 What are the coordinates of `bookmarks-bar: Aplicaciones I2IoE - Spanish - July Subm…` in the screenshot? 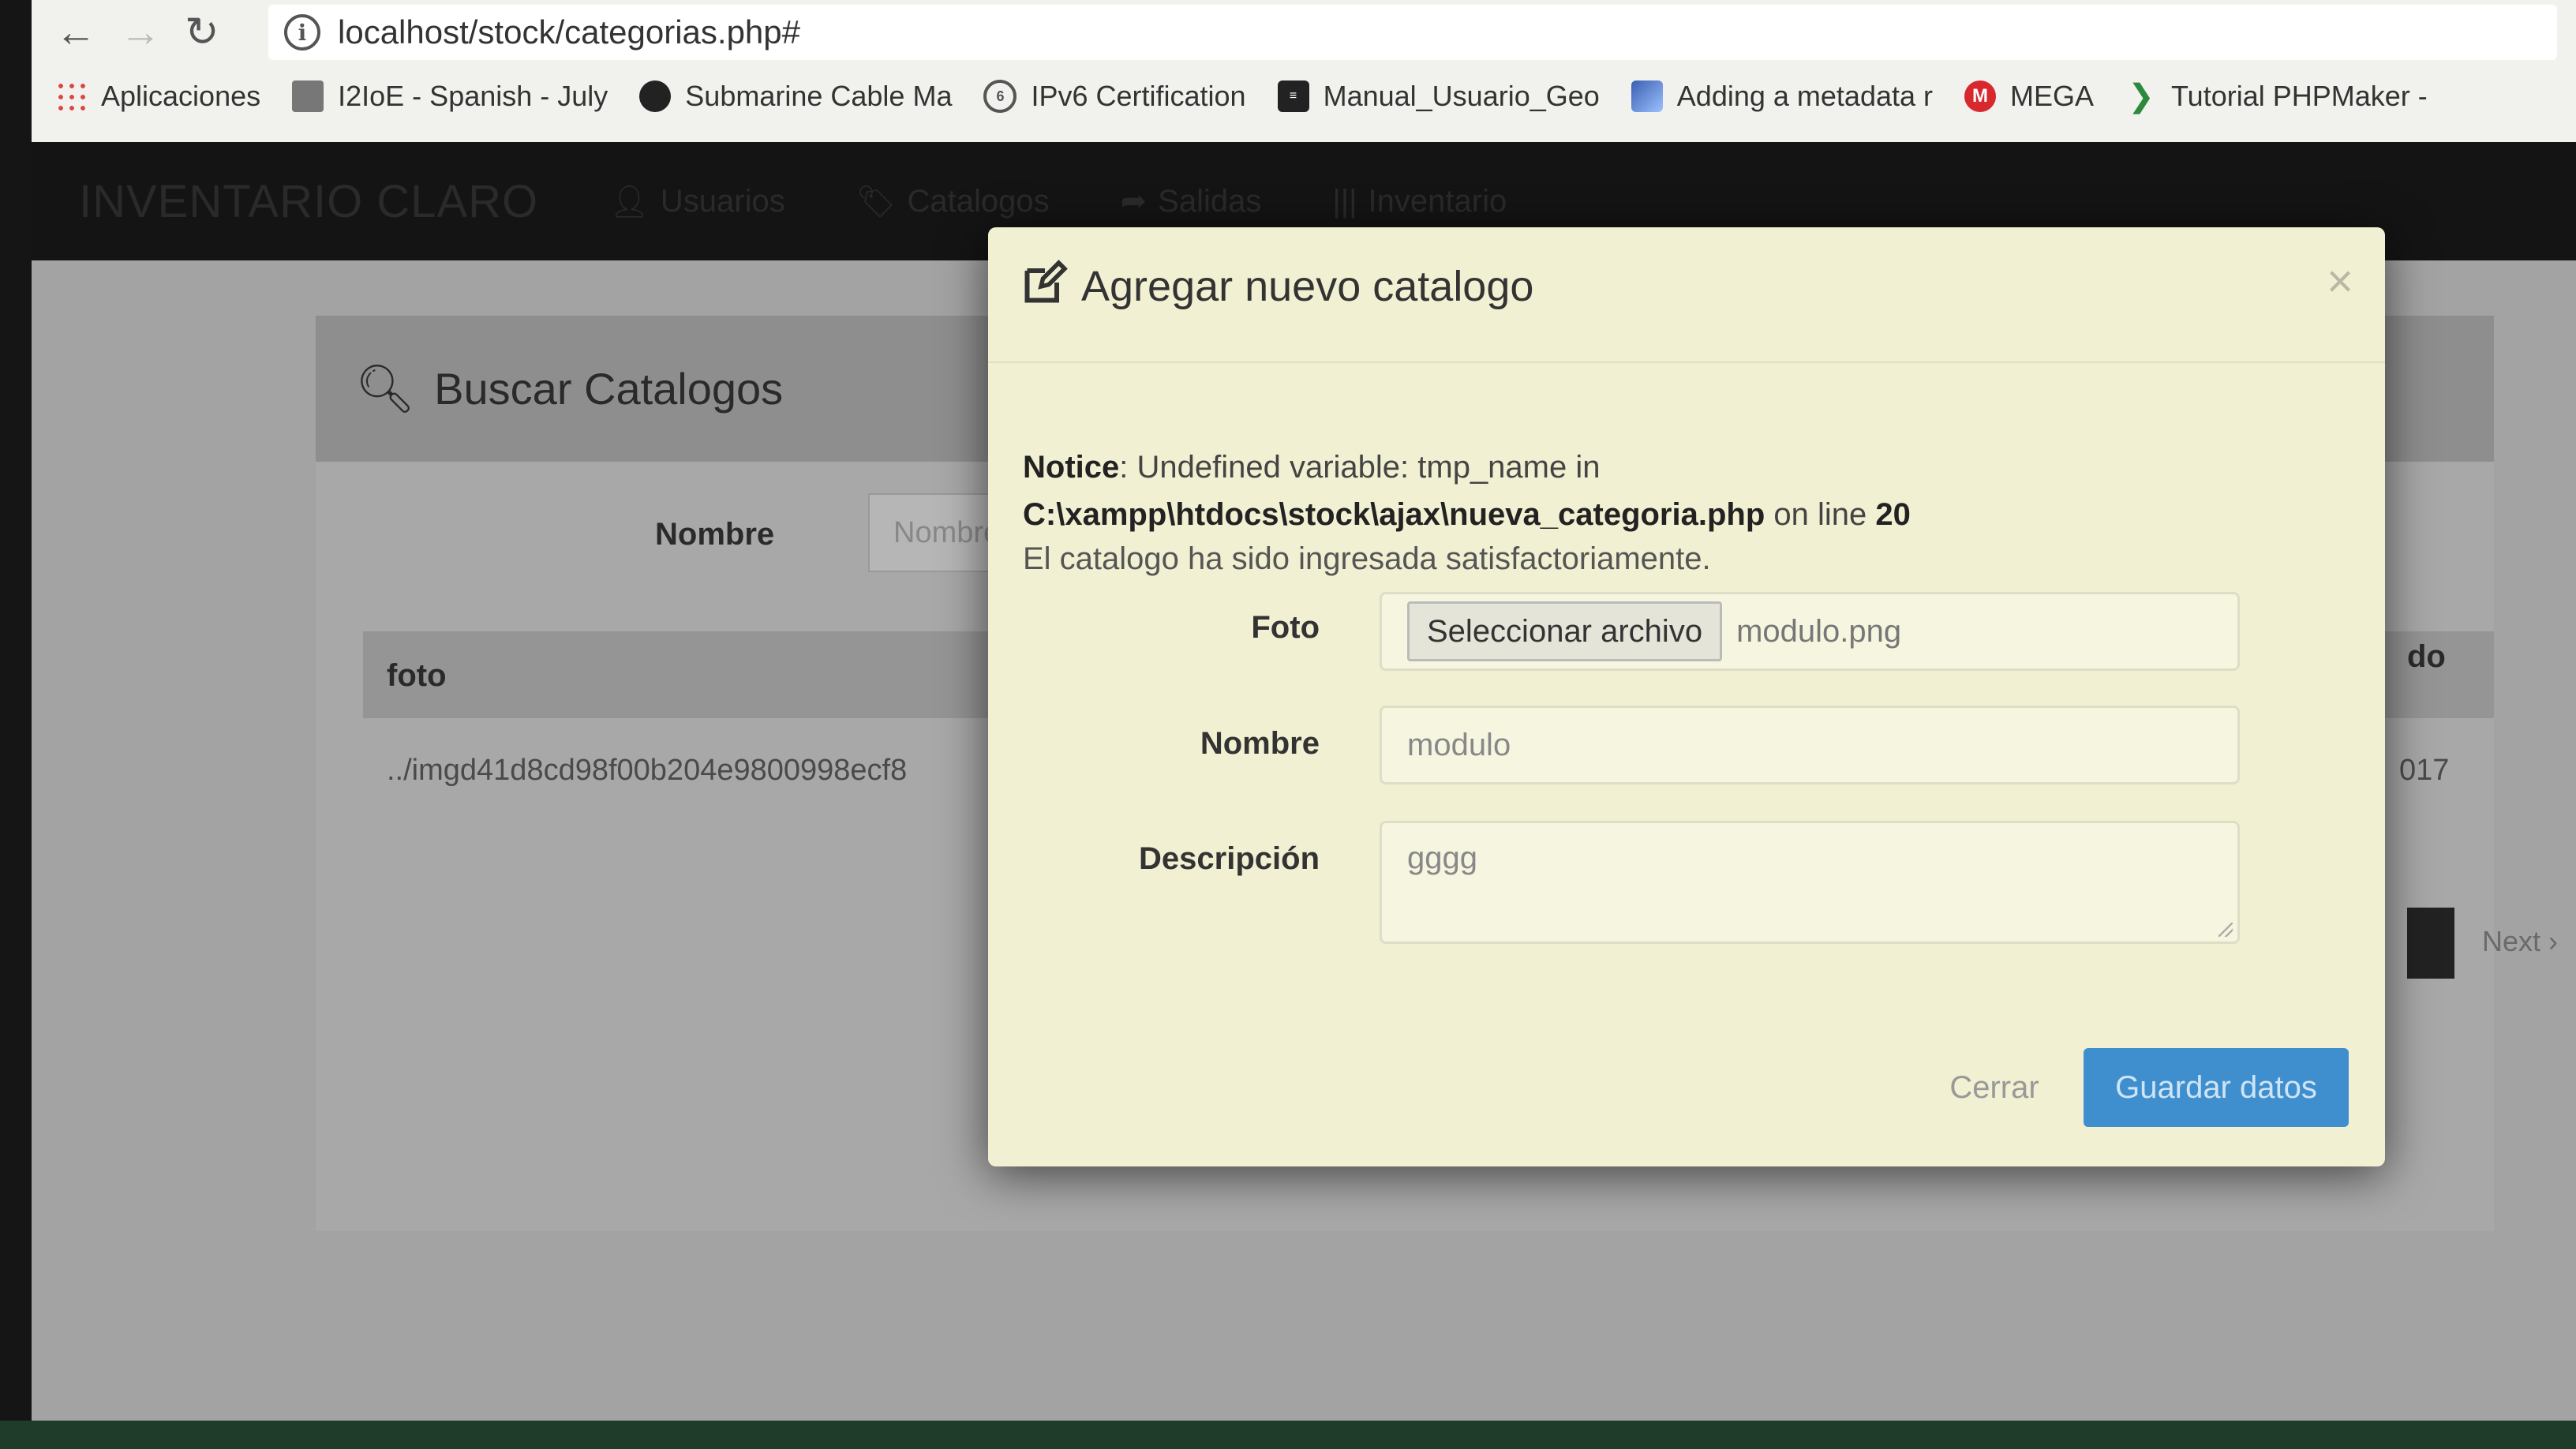 It's located at (1241, 96).